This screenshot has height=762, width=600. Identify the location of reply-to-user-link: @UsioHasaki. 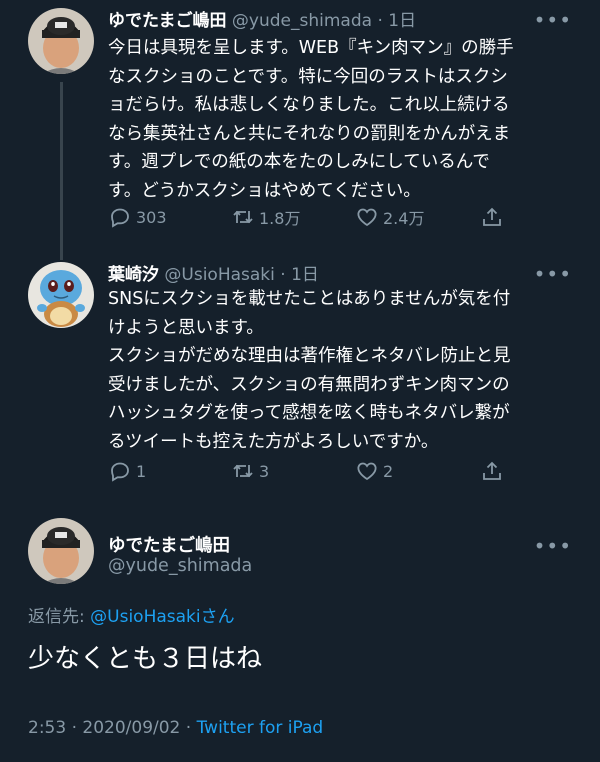
(145, 617).